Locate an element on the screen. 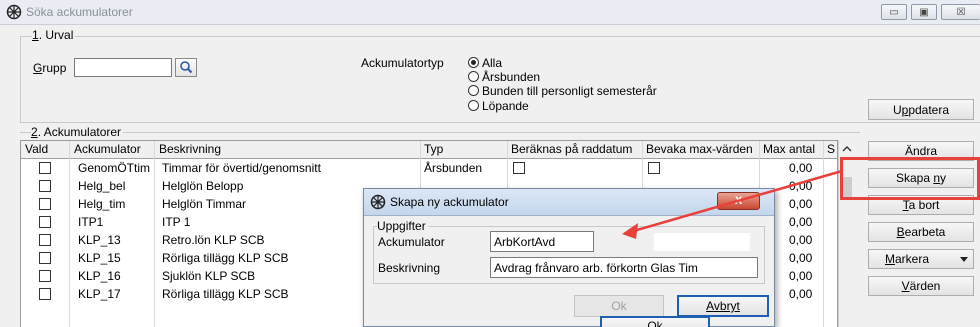 The image size is (980, 327). maximize-button: ▣ is located at coordinates (924, 12).